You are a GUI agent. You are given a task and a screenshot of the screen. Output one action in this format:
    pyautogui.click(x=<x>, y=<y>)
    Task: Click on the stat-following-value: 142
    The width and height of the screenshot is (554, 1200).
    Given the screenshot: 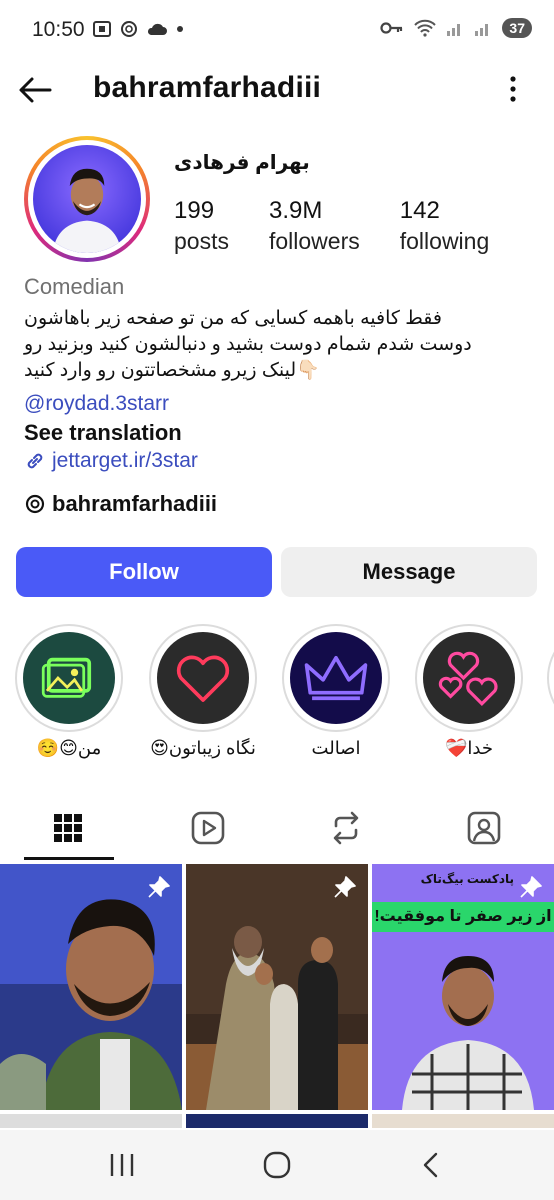 What is the action you would take?
    pyautogui.click(x=419, y=210)
    